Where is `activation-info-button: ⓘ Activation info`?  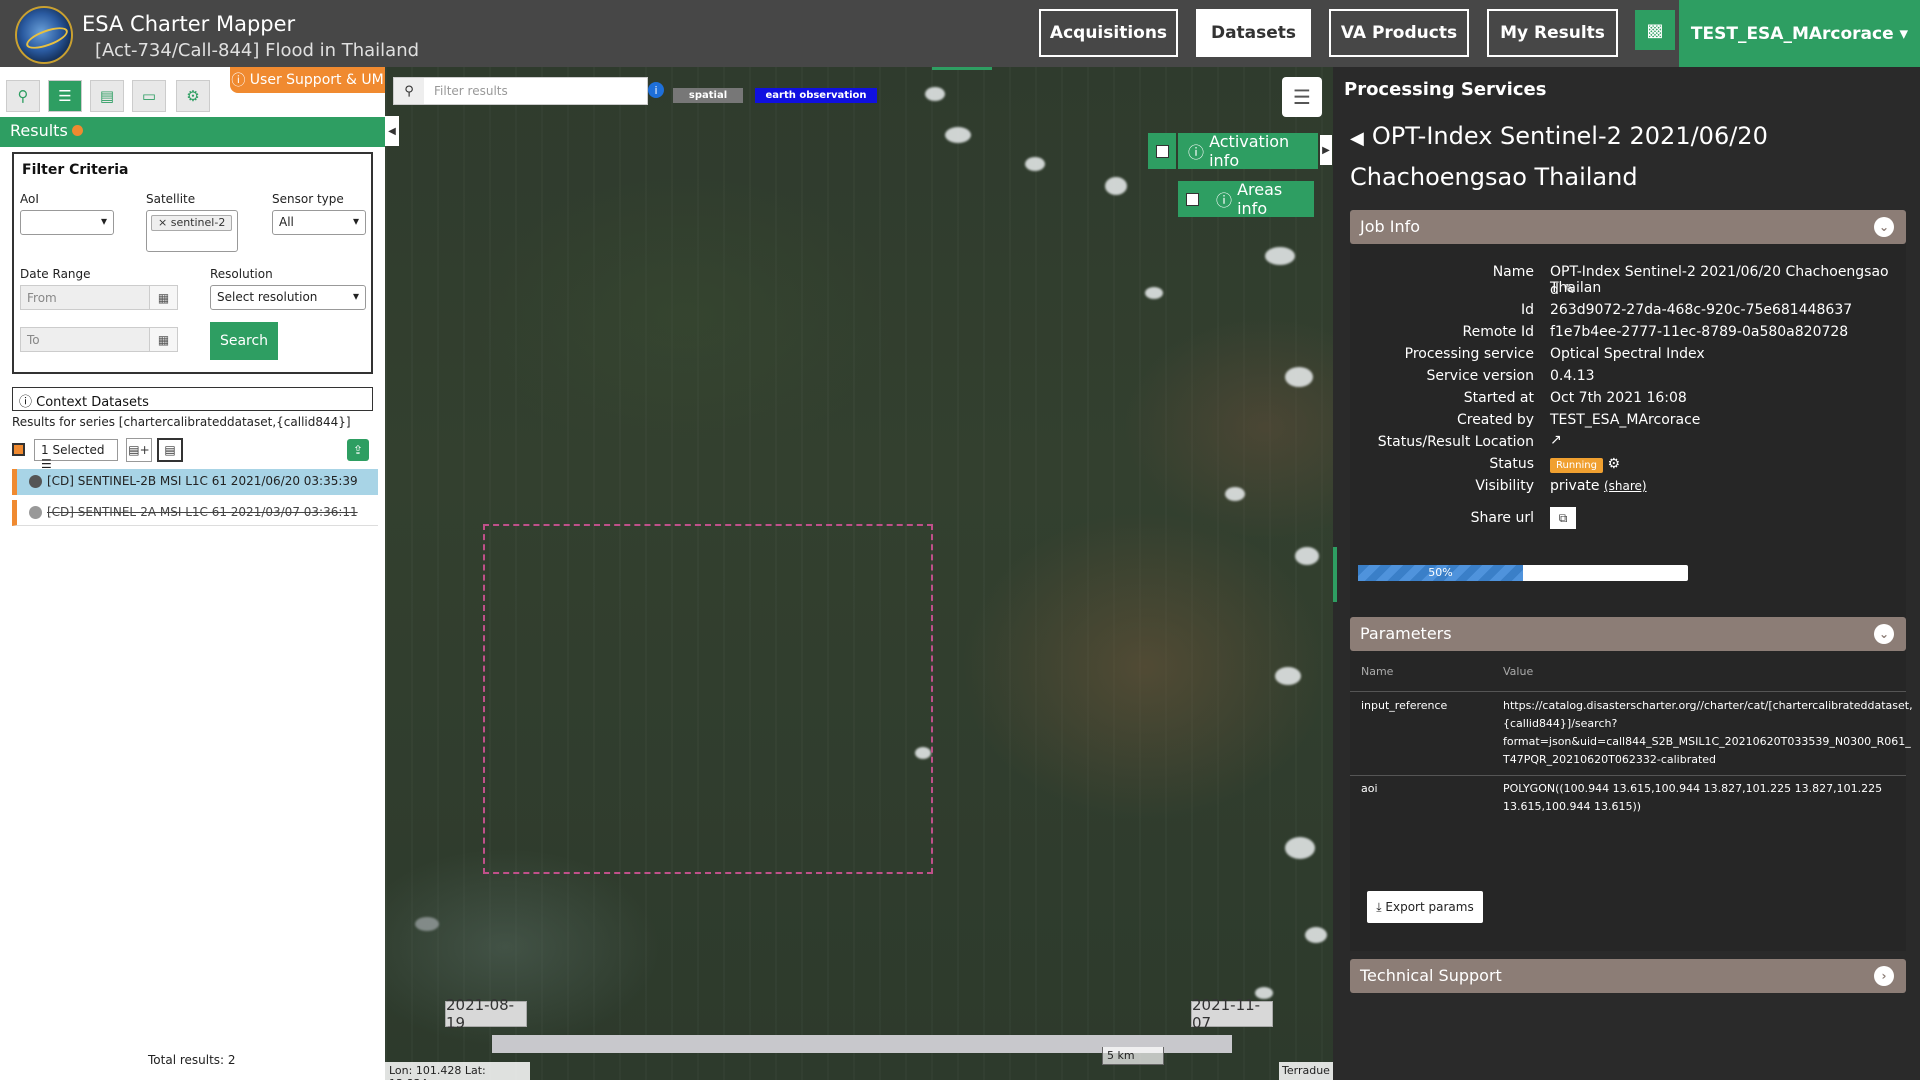
activation-info-button: ⓘ Activation info is located at coordinates (1248, 151).